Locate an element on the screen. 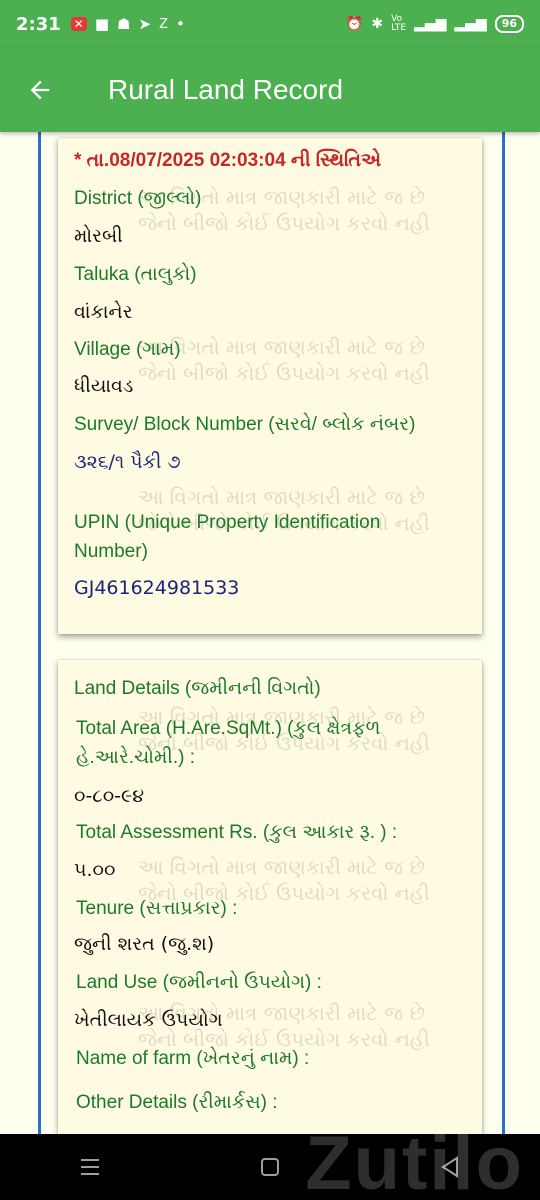  land-details-heading: Land Details (જમીનની વિગતો) is located at coordinates (197, 688).